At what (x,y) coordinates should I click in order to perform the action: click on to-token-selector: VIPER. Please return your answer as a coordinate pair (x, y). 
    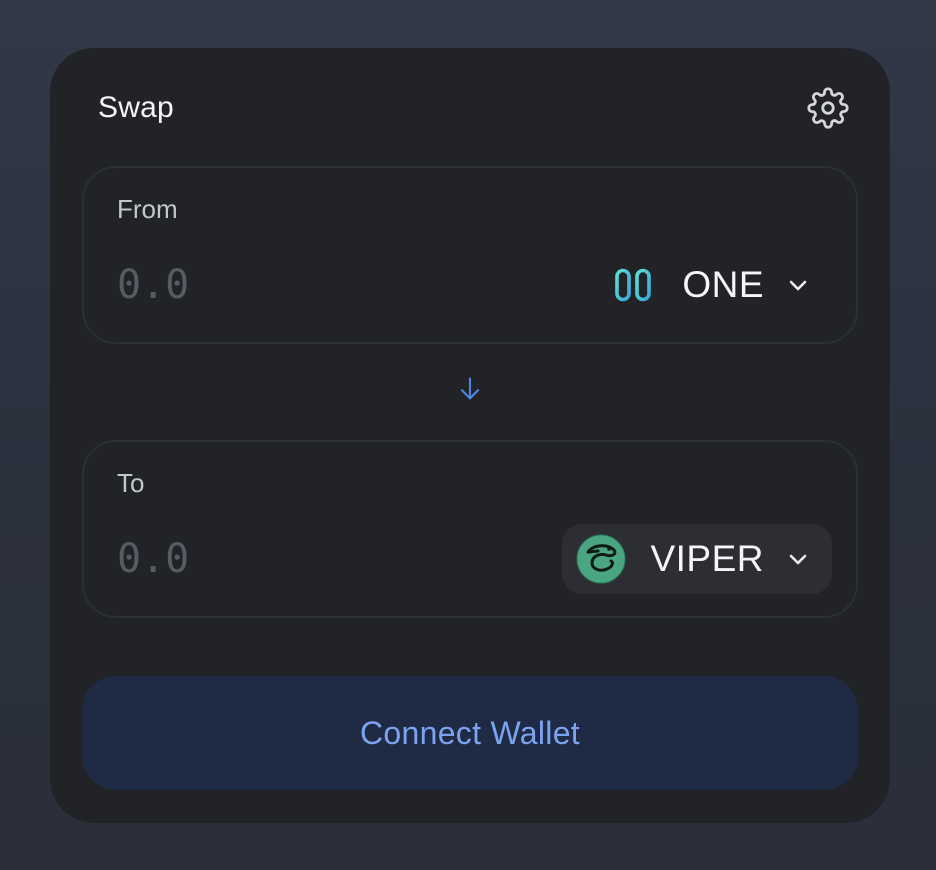
    Looking at the image, I should click on (697, 559).